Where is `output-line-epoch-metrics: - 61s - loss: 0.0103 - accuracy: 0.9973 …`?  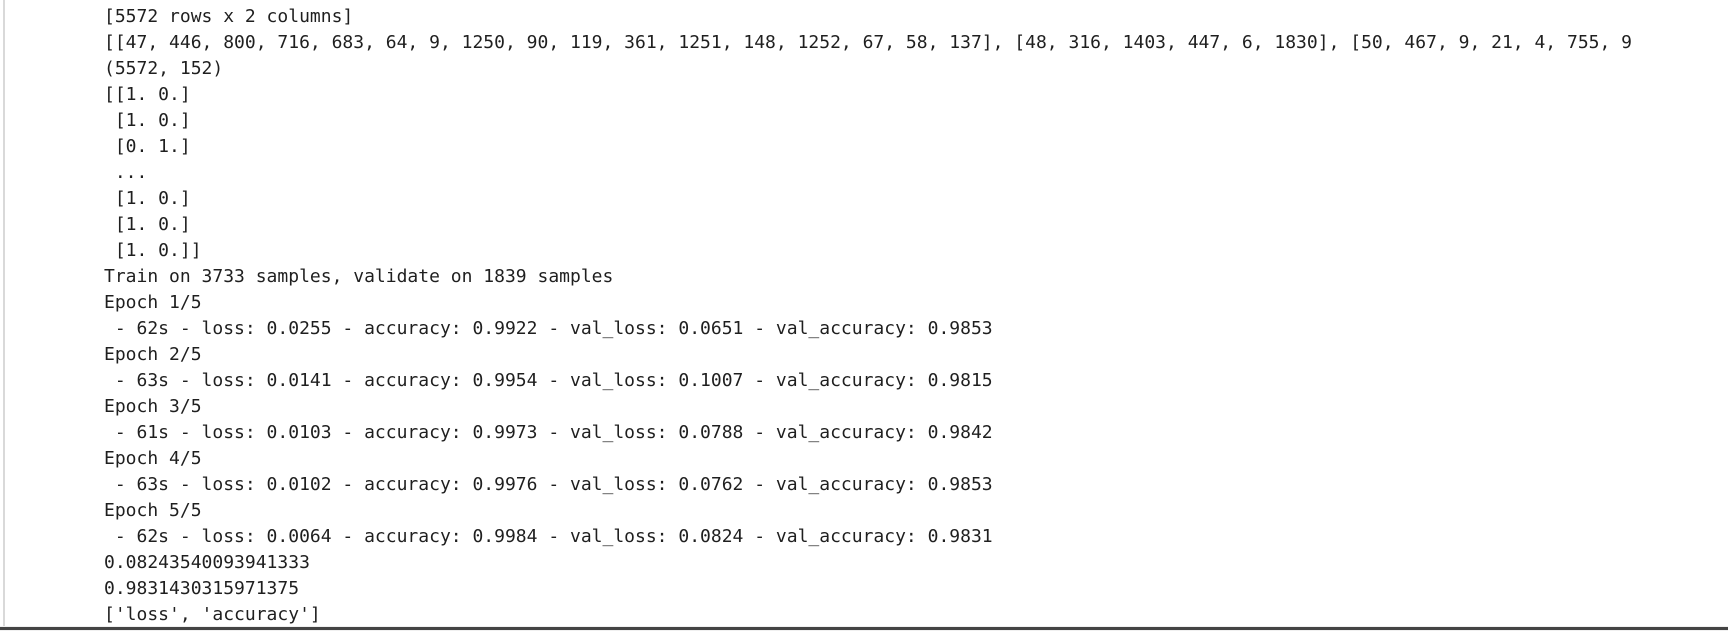 output-line-epoch-metrics: - 61s - loss: 0.0103 - accuracy: 0.9973 … is located at coordinates (548, 432).